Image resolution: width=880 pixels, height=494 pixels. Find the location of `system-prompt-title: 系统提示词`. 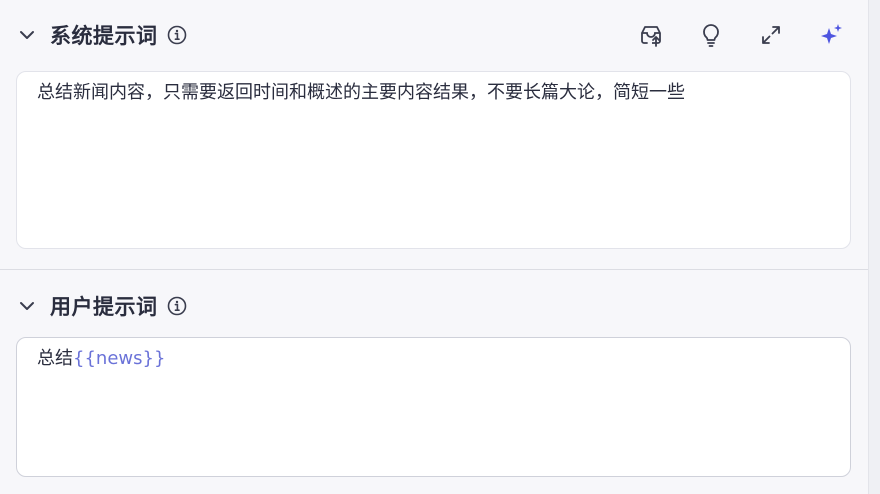

system-prompt-title: 系统提示词 is located at coordinates (104, 36).